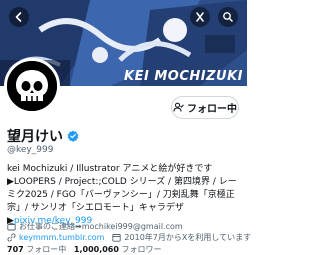  I want to click on person-check-icon, so click(178, 107).